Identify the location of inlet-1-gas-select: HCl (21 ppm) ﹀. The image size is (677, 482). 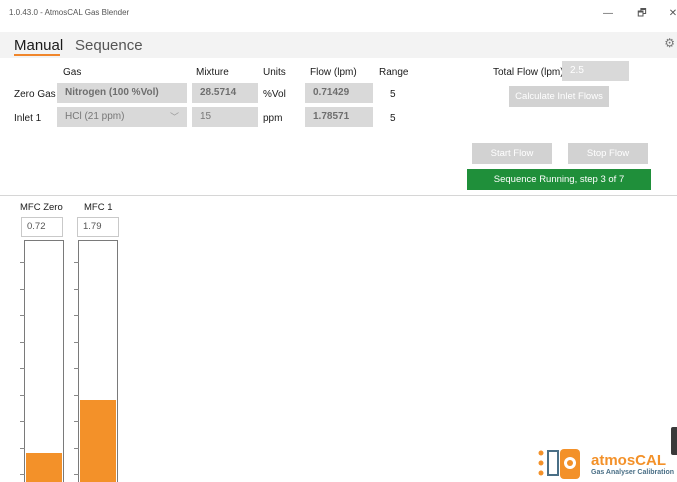
(122, 117).